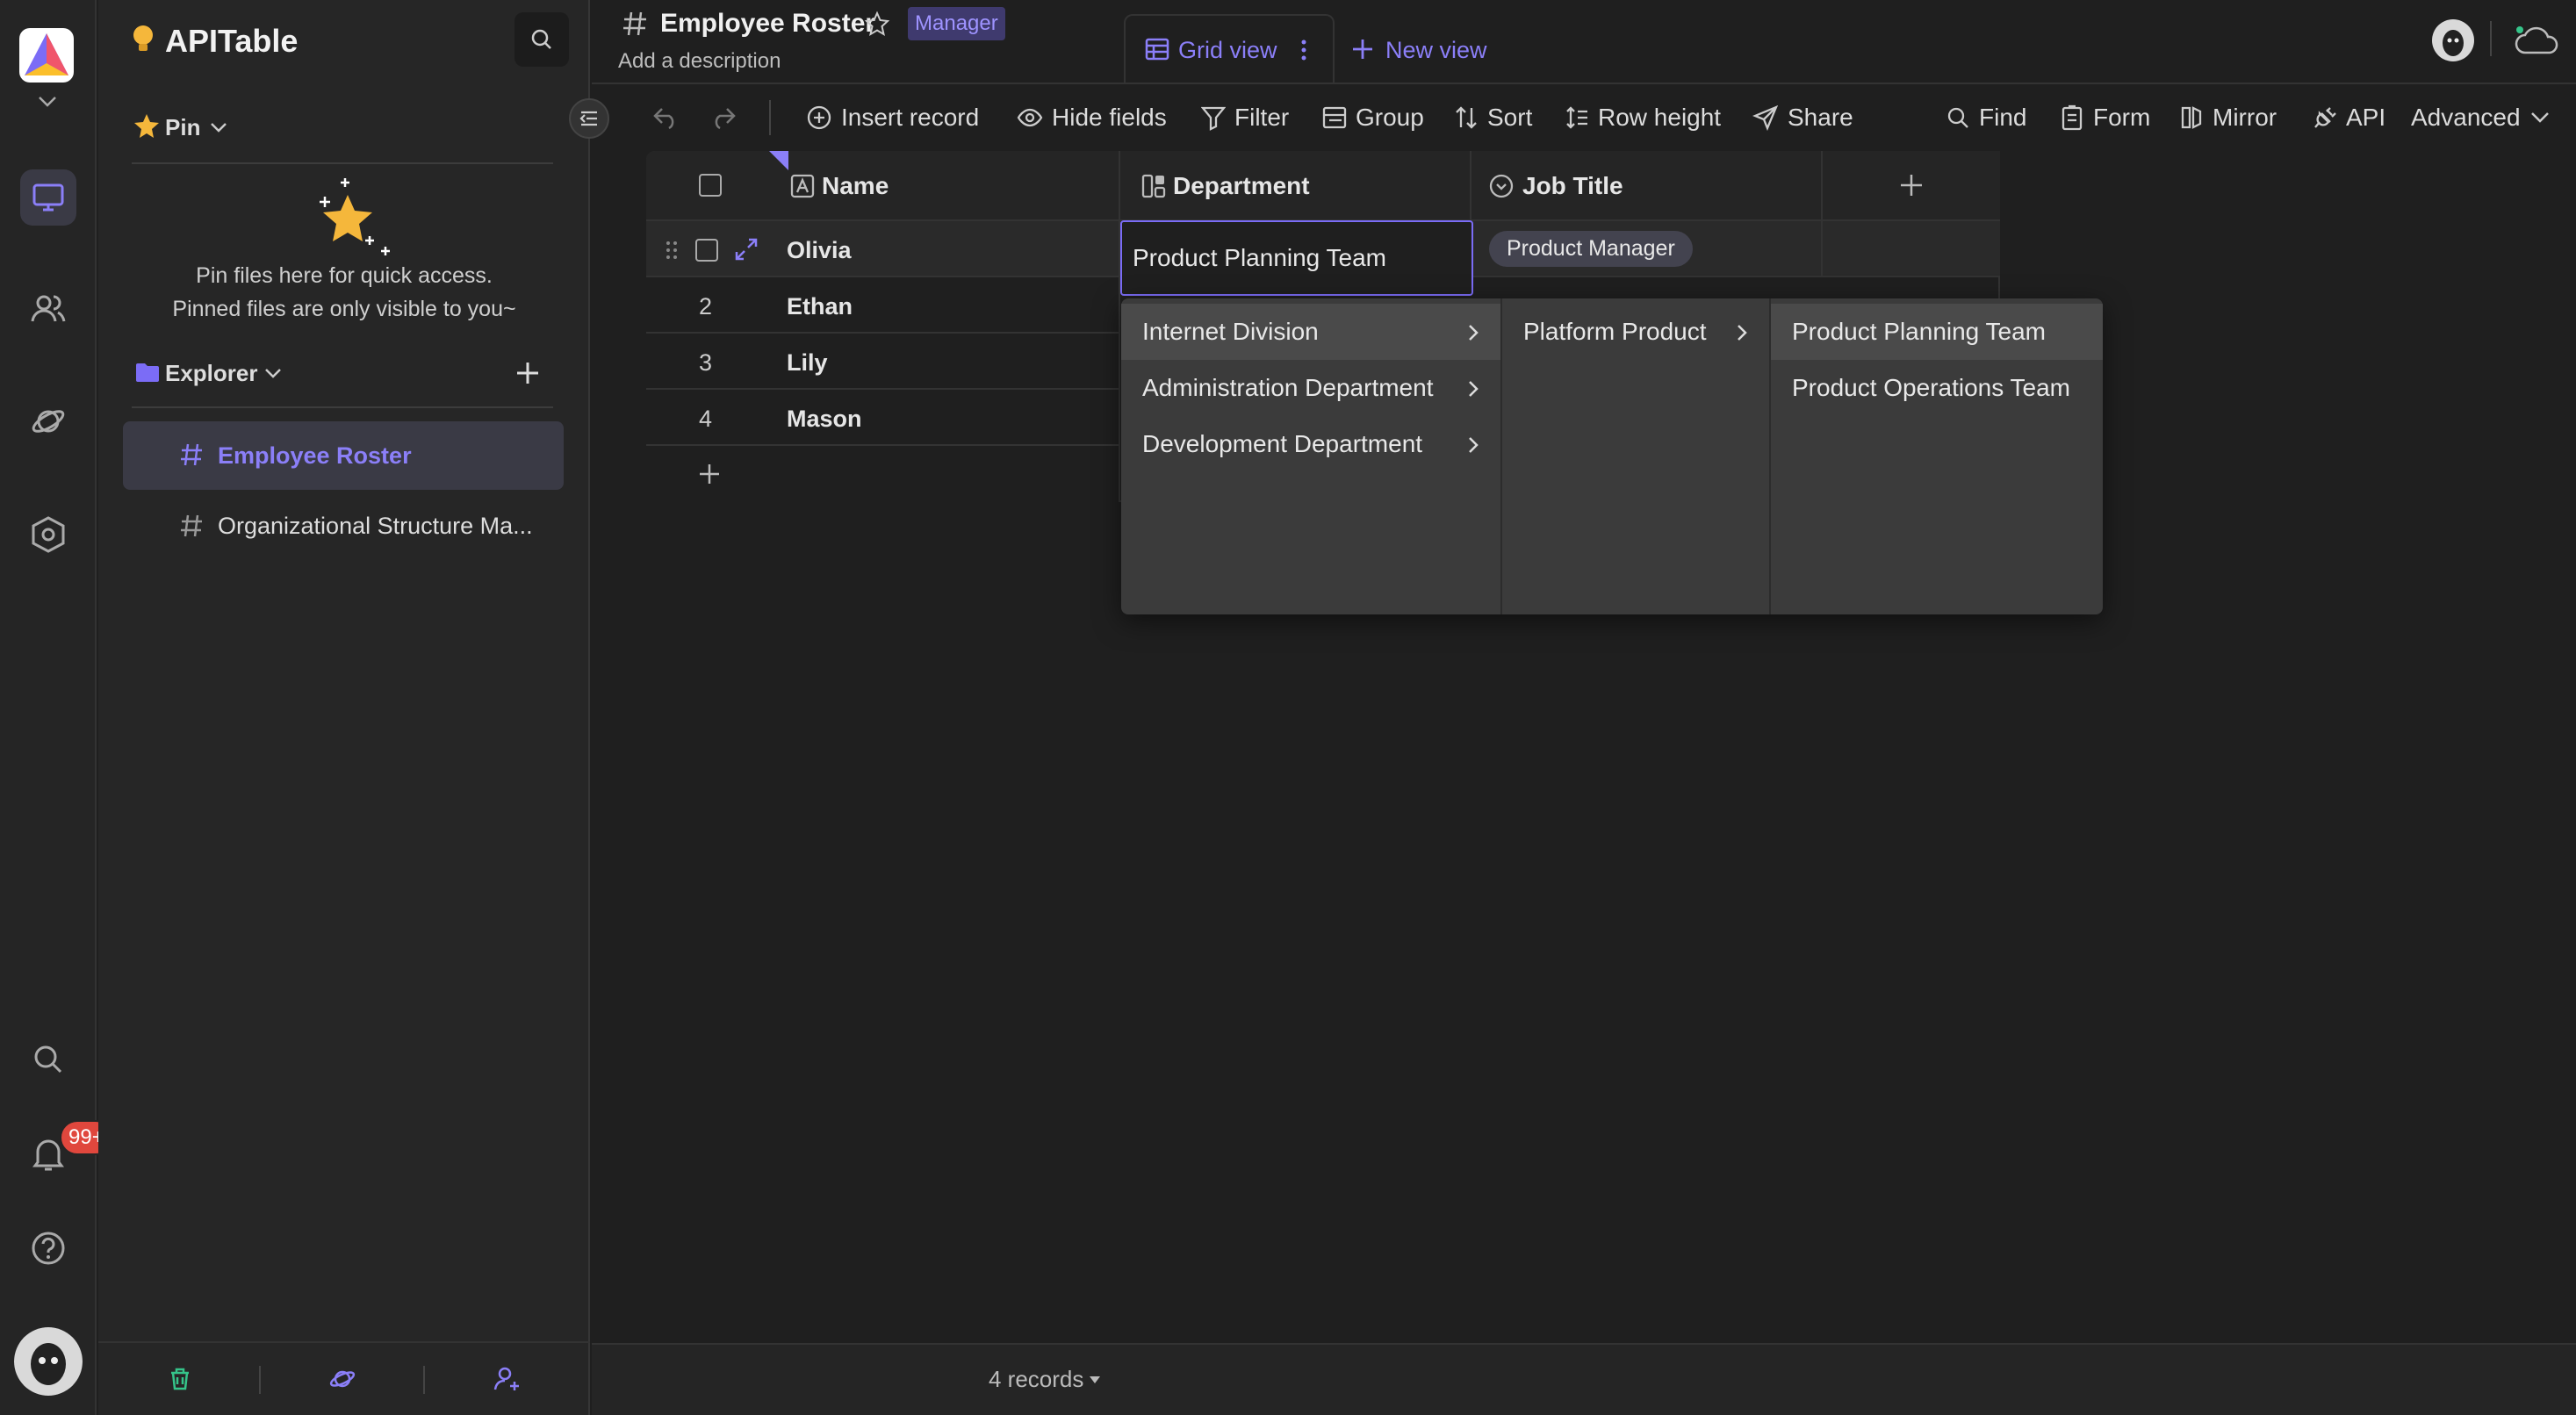  Describe the element at coordinates (1227, 50) in the screenshot. I see `view-tab-label: Grid view` at that location.